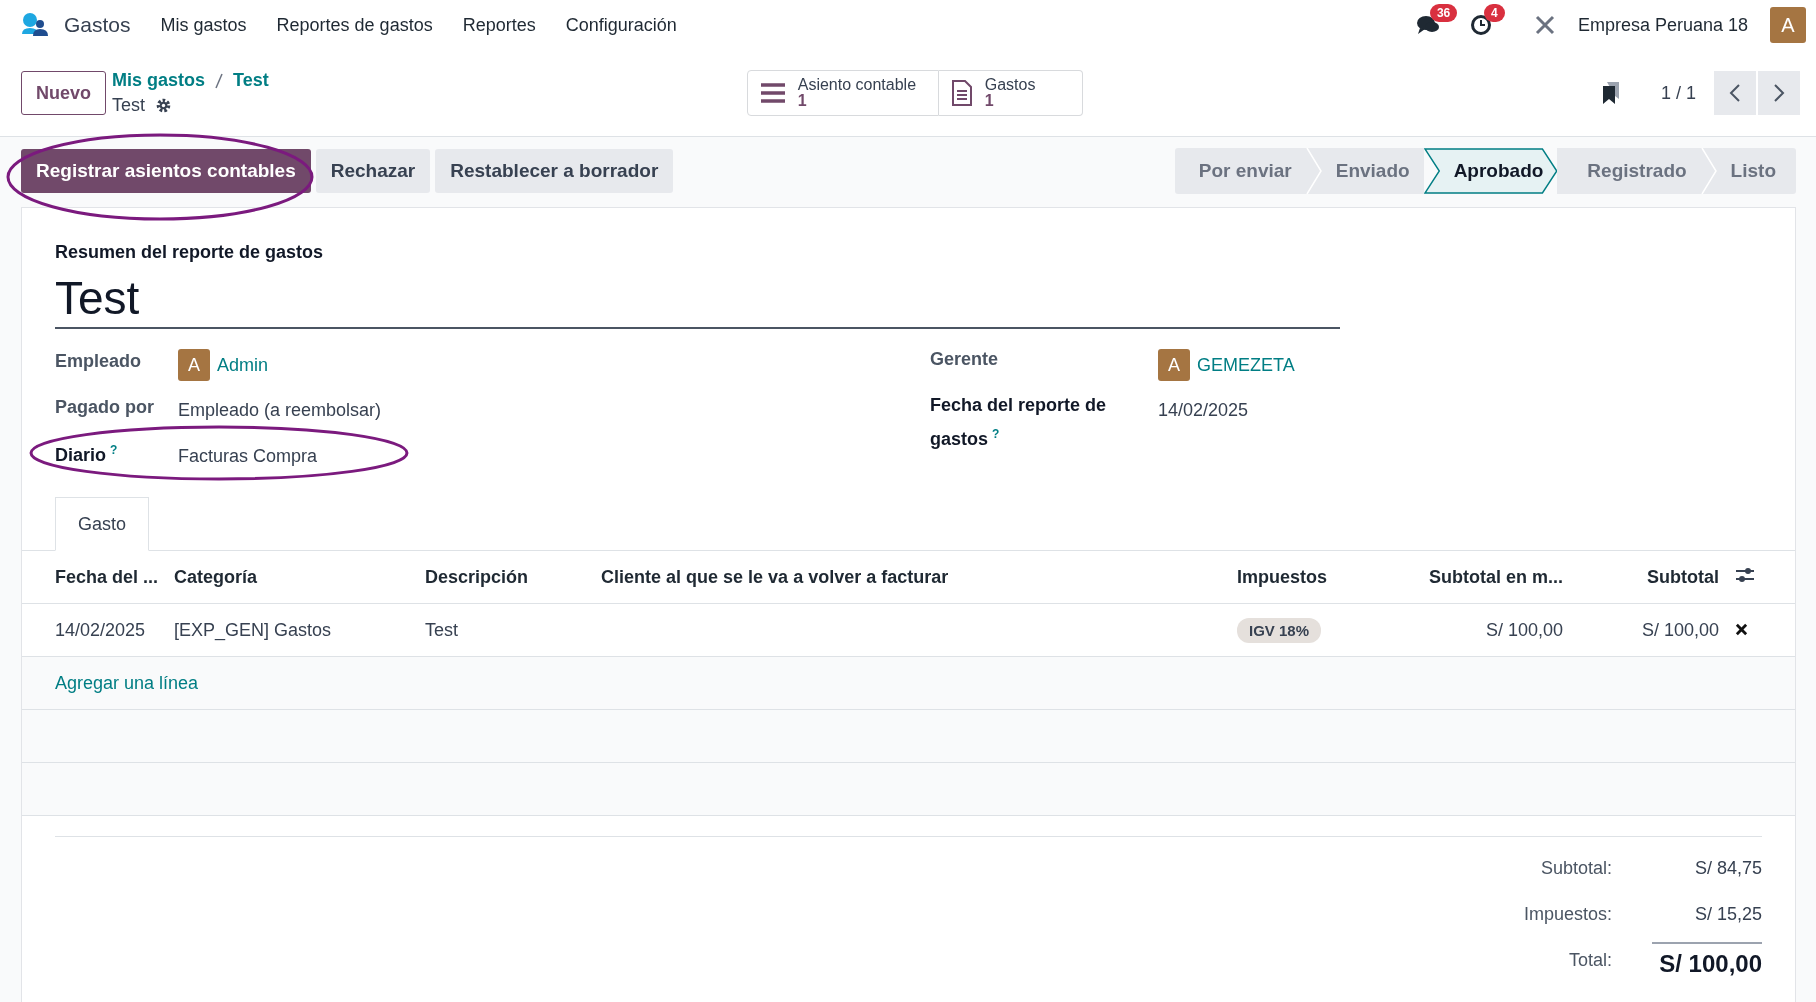 Image resolution: width=1816 pixels, height=1002 pixels. I want to click on smart-button: Gastos 1, so click(1010, 93).